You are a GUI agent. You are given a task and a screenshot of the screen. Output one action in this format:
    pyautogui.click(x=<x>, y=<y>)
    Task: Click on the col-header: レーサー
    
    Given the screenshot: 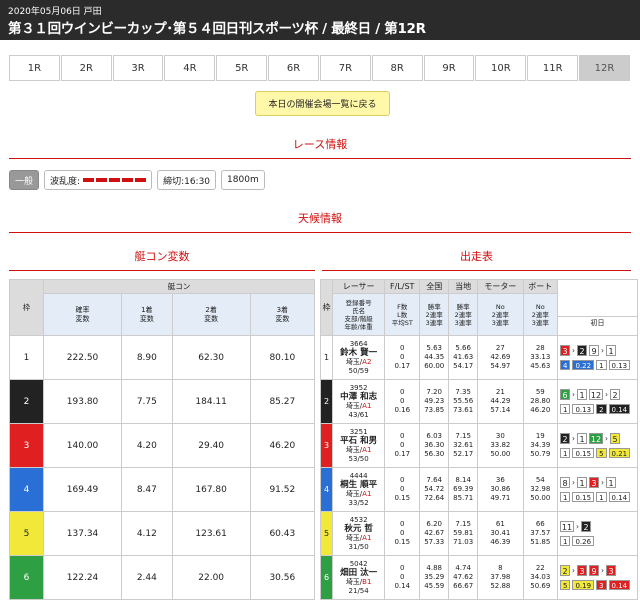 What is the action you would take?
    pyautogui.click(x=358, y=286)
    